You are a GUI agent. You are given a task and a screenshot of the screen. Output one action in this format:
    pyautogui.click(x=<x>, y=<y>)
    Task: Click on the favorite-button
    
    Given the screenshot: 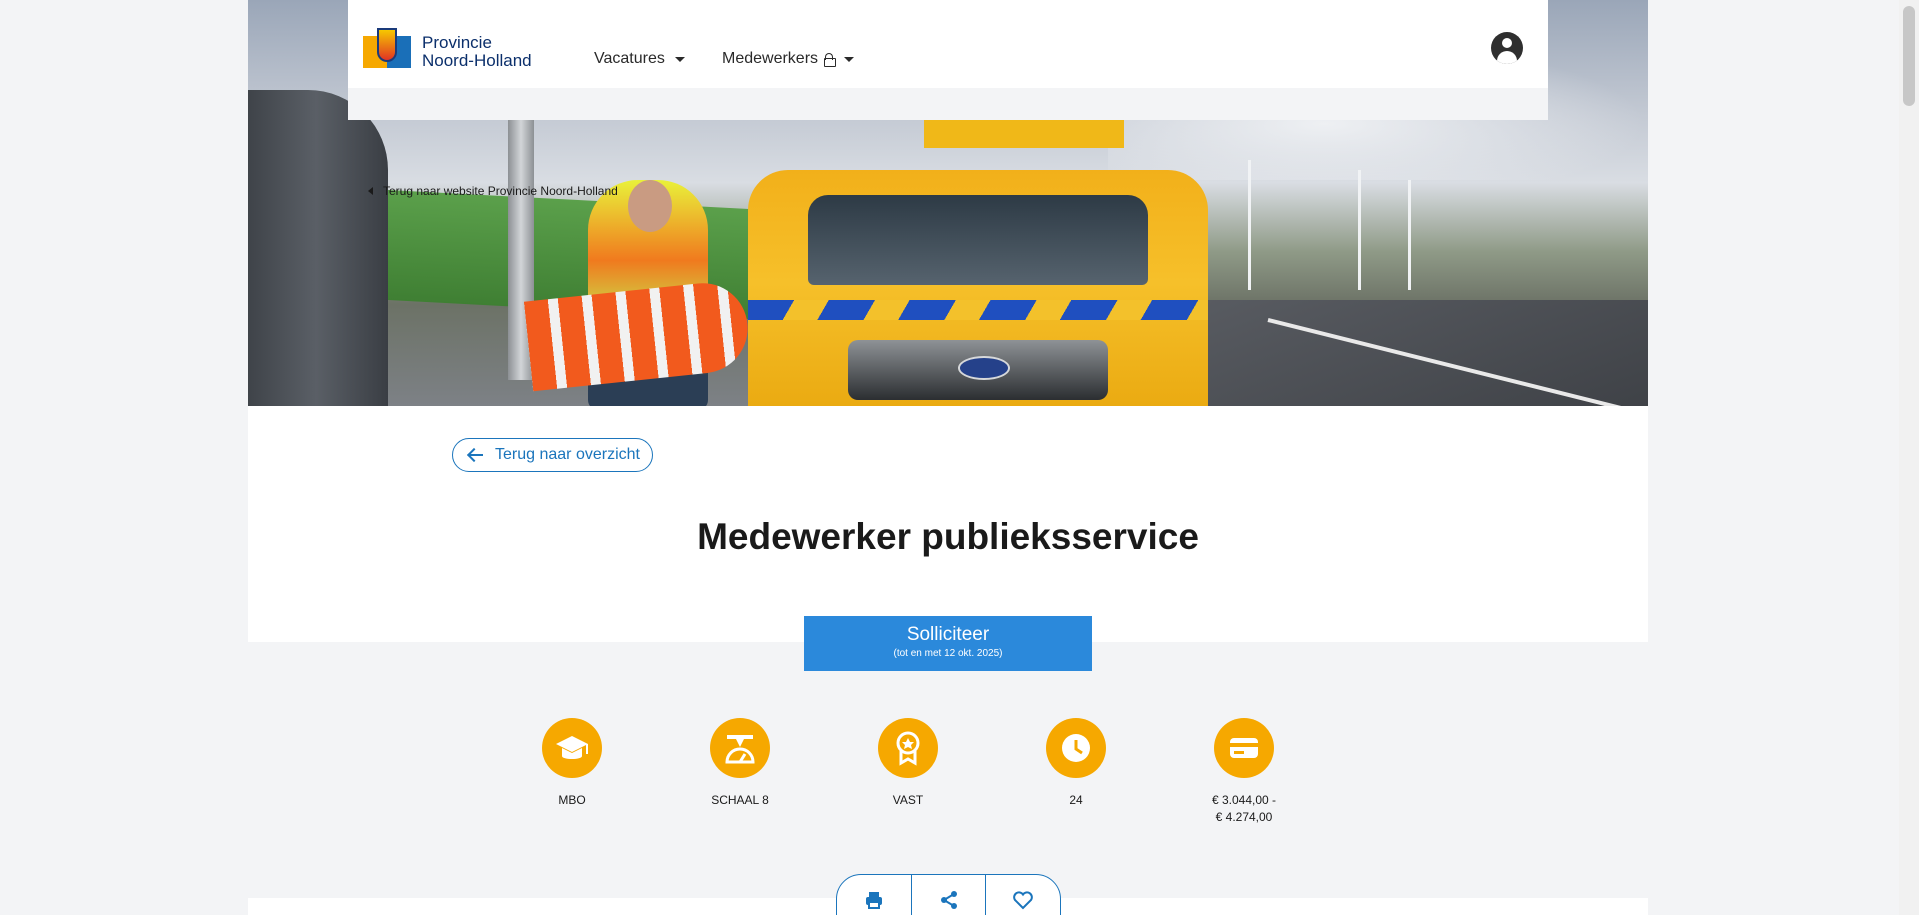 What is the action you would take?
    pyautogui.click(x=1023, y=895)
    